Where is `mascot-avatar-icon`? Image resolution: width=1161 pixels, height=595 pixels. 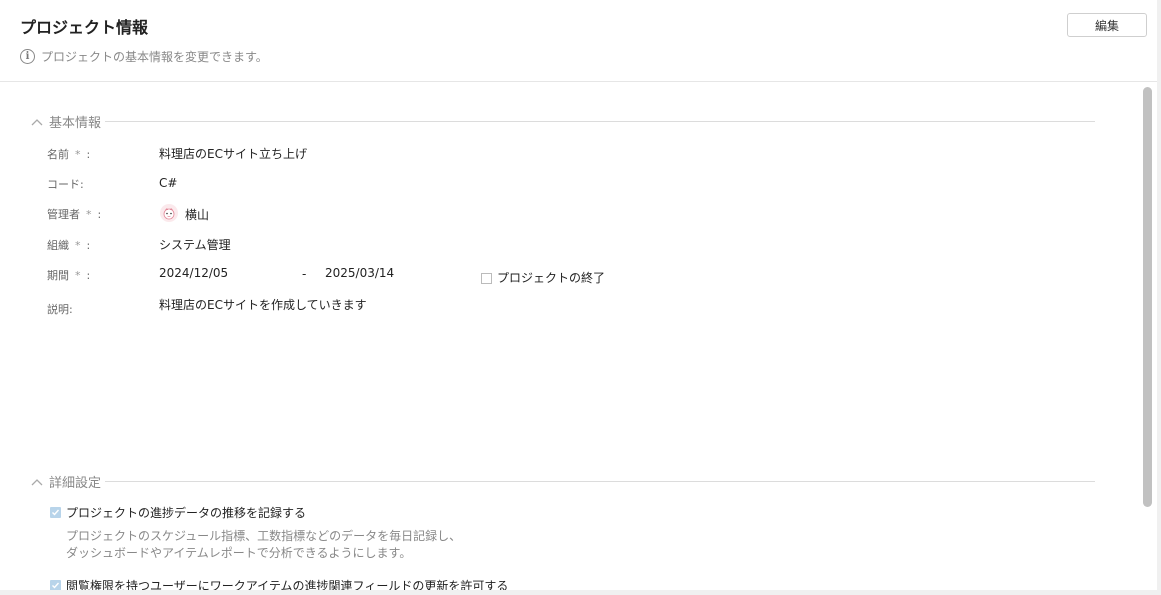
mascot-avatar-icon is located at coordinates (169, 213).